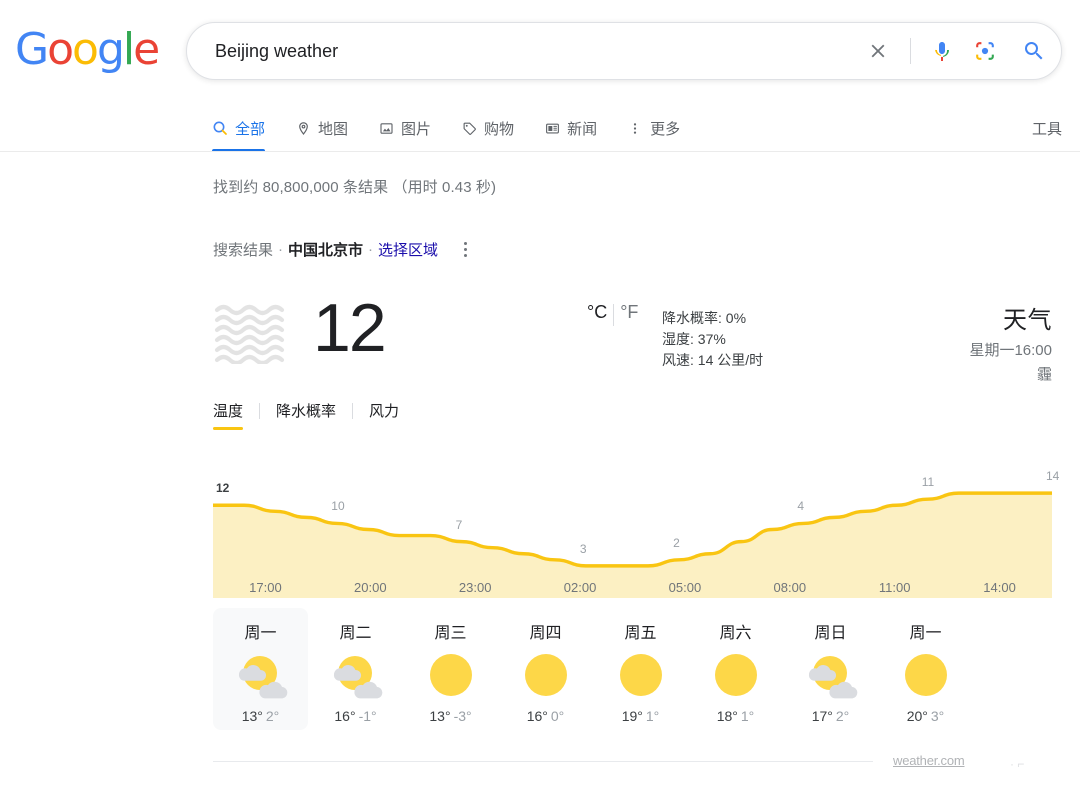 This screenshot has height=791, width=1080. I want to click on forecast-day-name: 周四, so click(545, 633).